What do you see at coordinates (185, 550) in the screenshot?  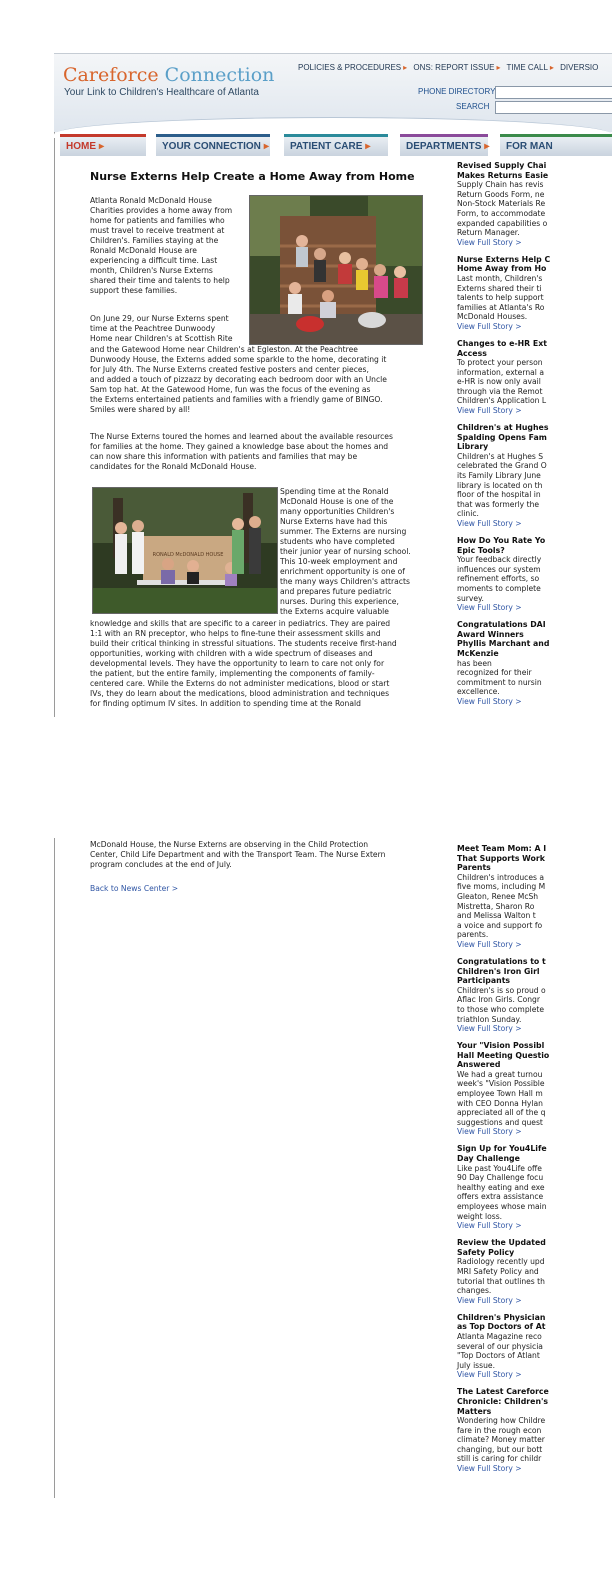 I see `group-photo-sign: RONALD McDONALD HOUSE` at bounding box center [185, 550].